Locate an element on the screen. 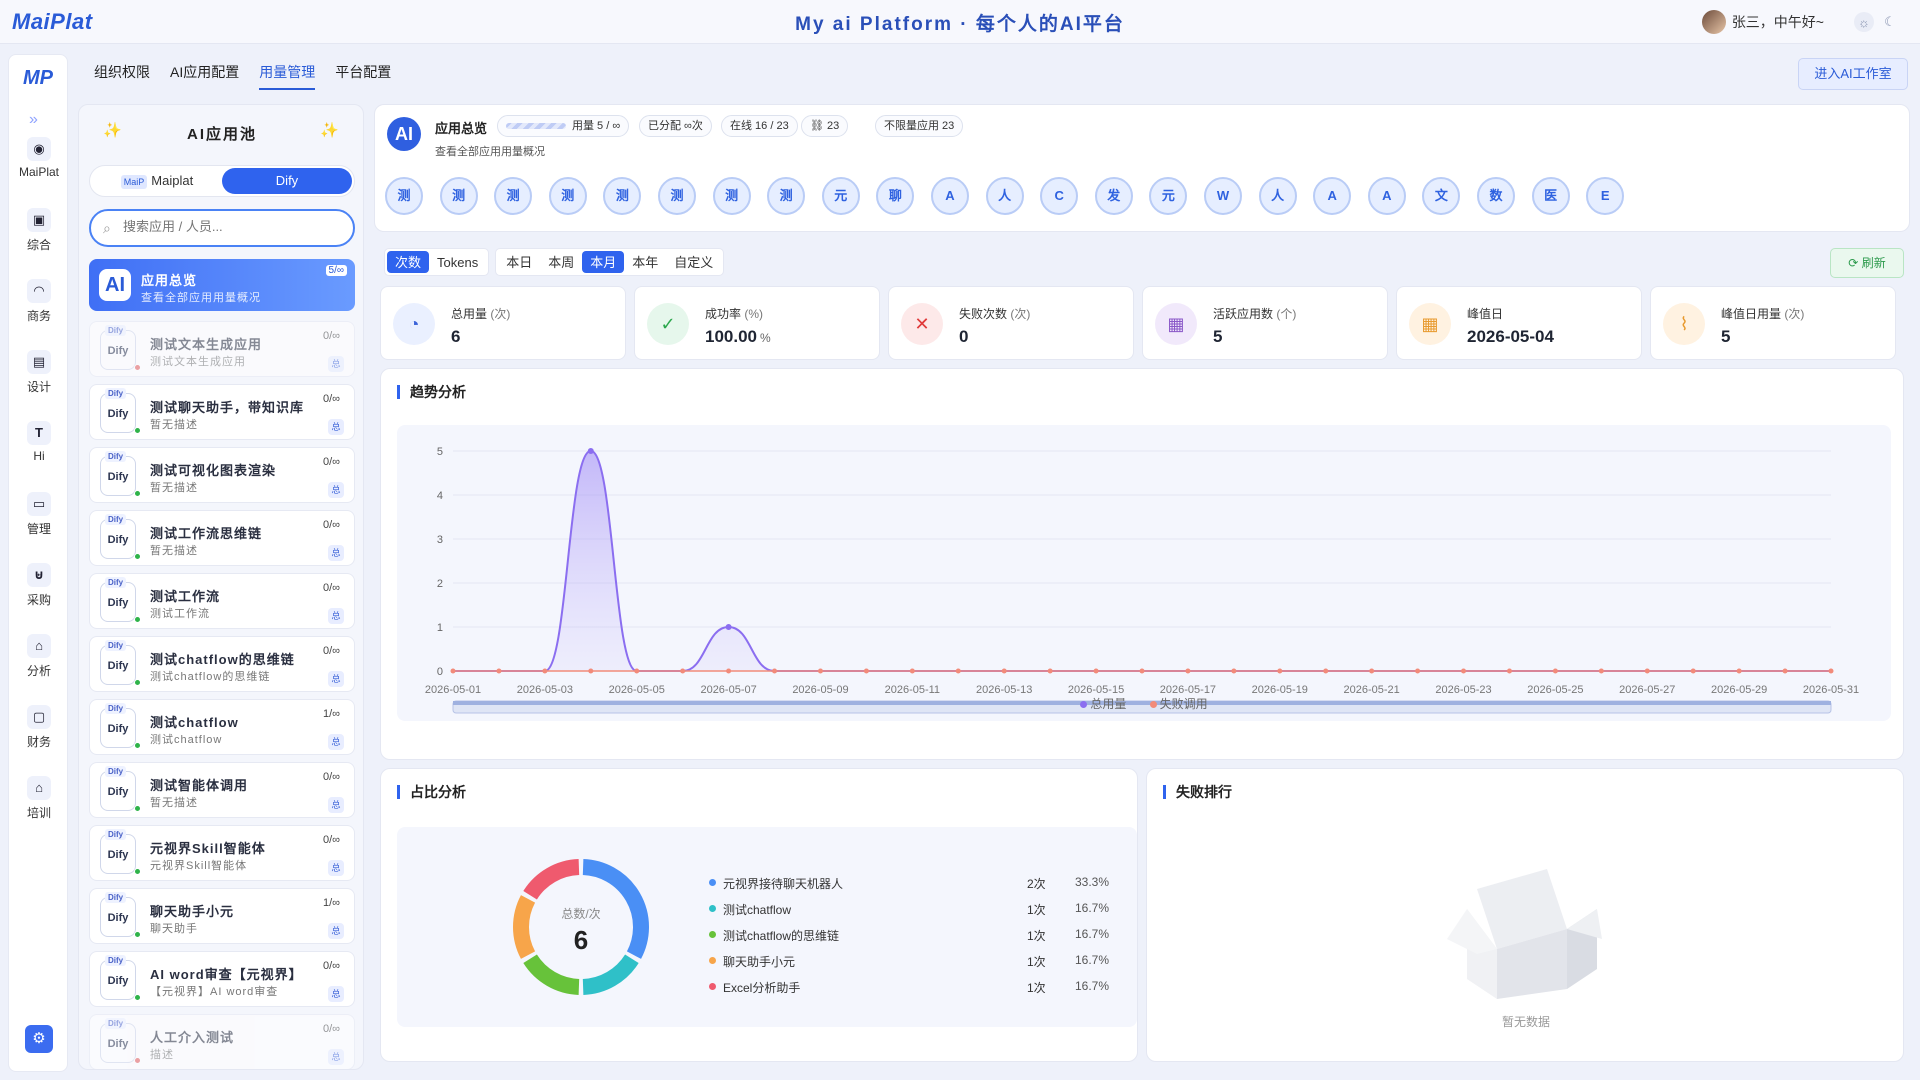  source-maiplat-option: MaiP Maiplat is located at coordinates (157, 181).